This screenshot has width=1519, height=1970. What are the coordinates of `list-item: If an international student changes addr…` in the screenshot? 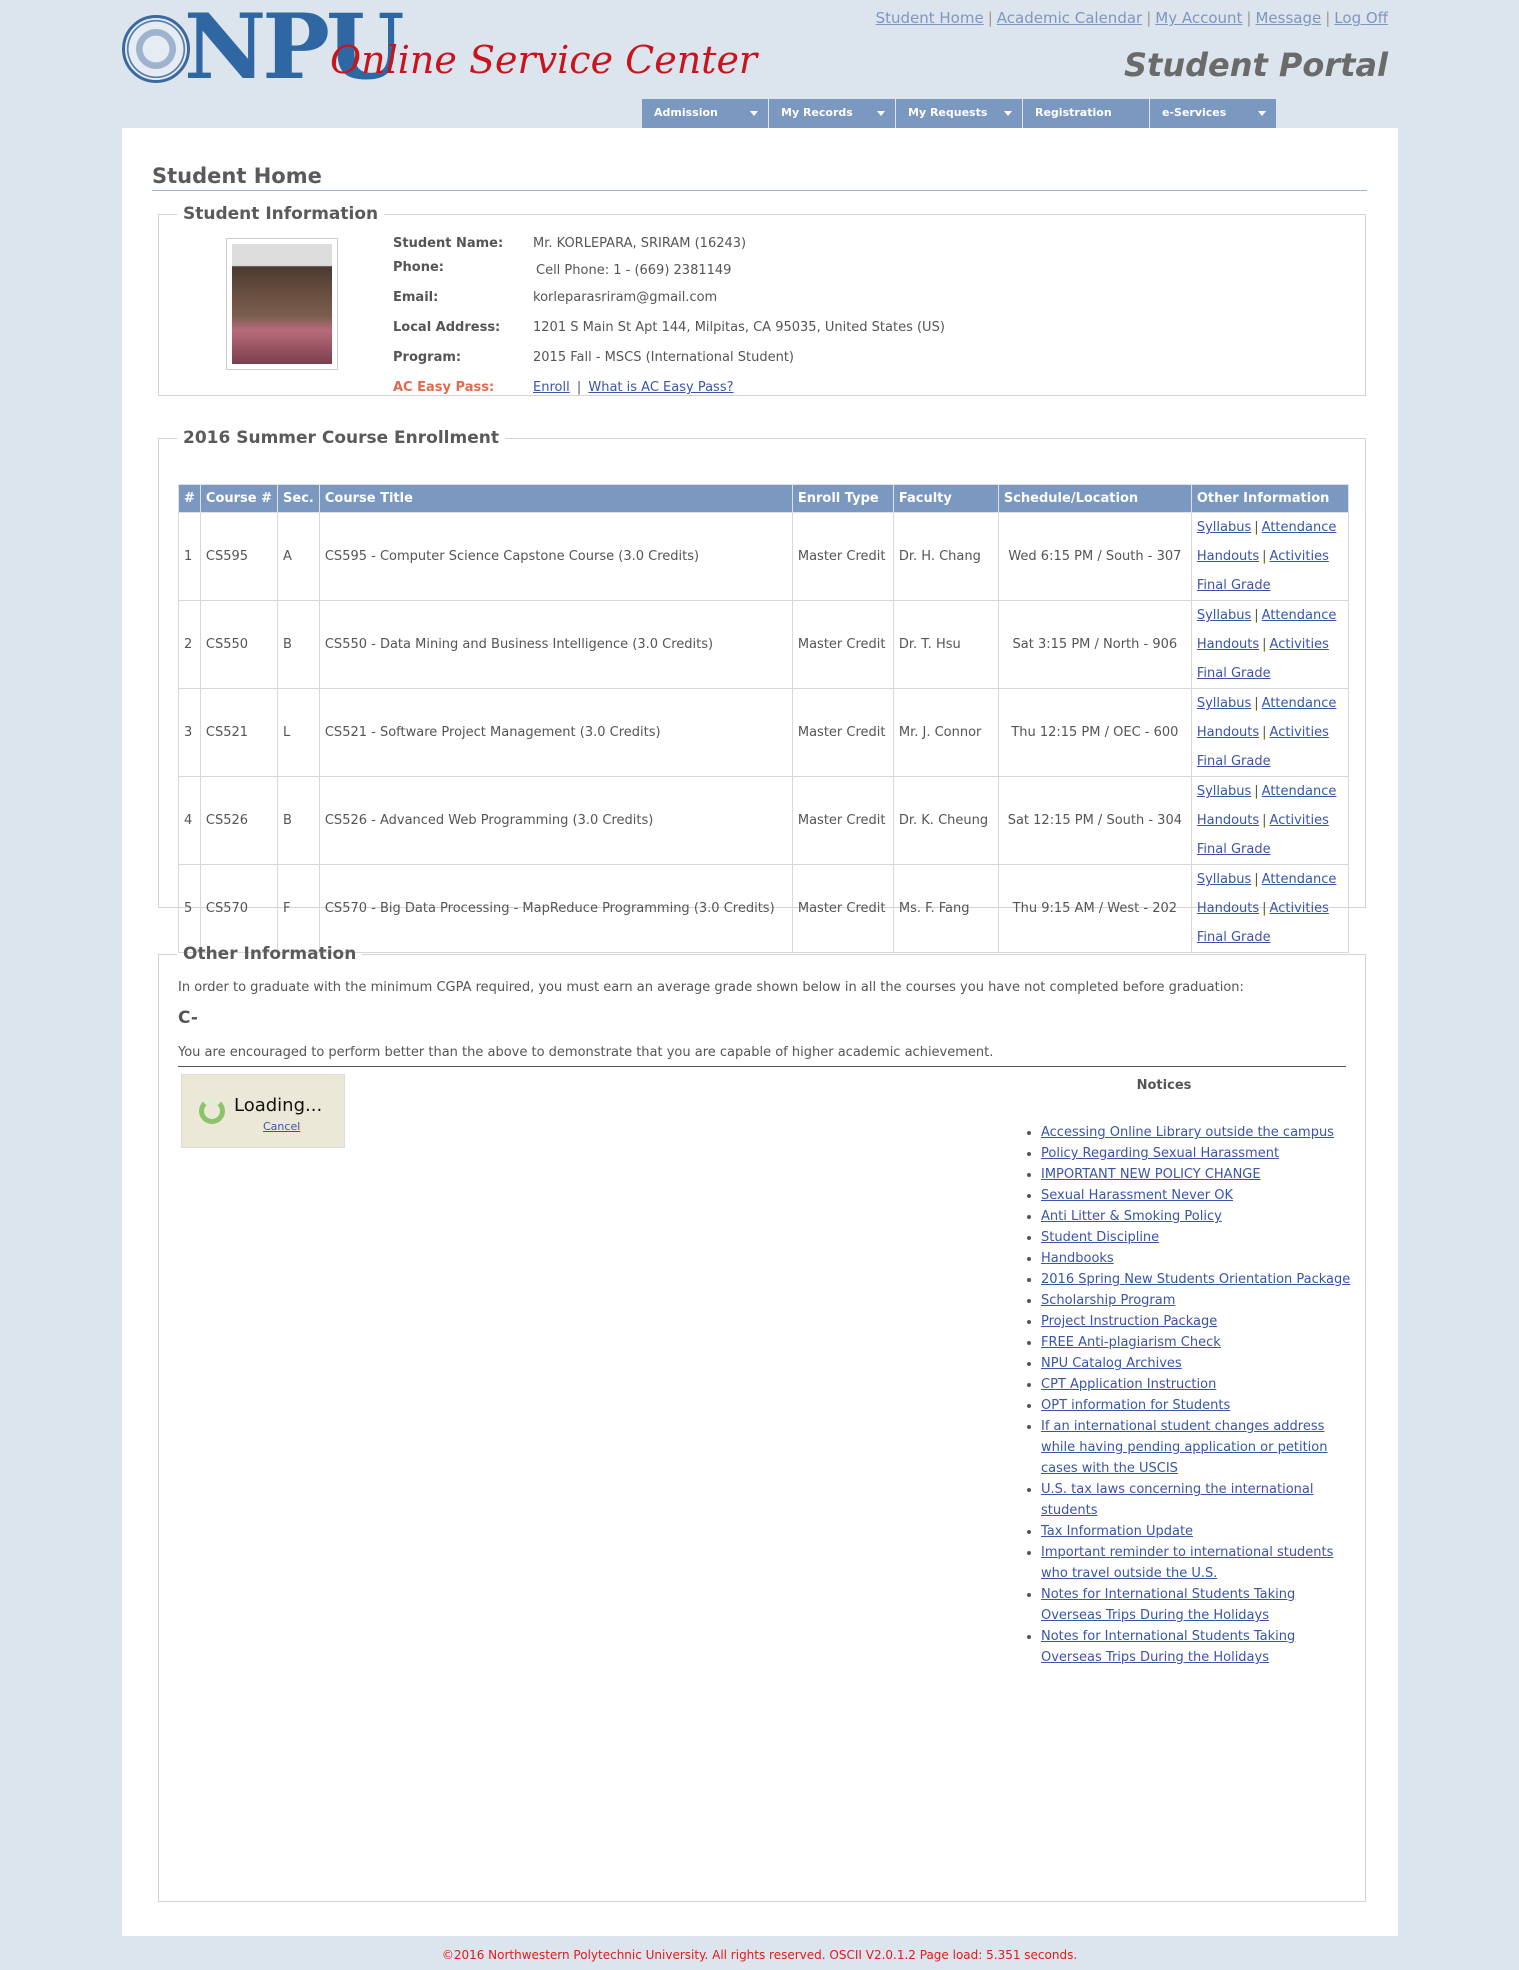 It's located at (1200, 1447).